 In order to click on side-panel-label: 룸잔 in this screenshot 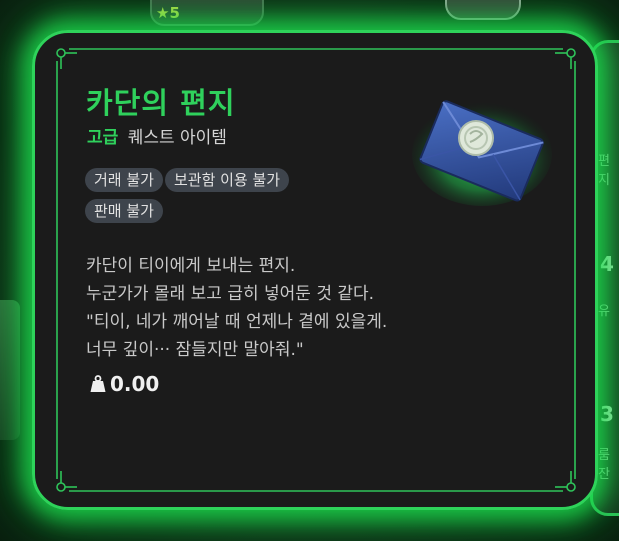, I will do `click(604, 465)`.